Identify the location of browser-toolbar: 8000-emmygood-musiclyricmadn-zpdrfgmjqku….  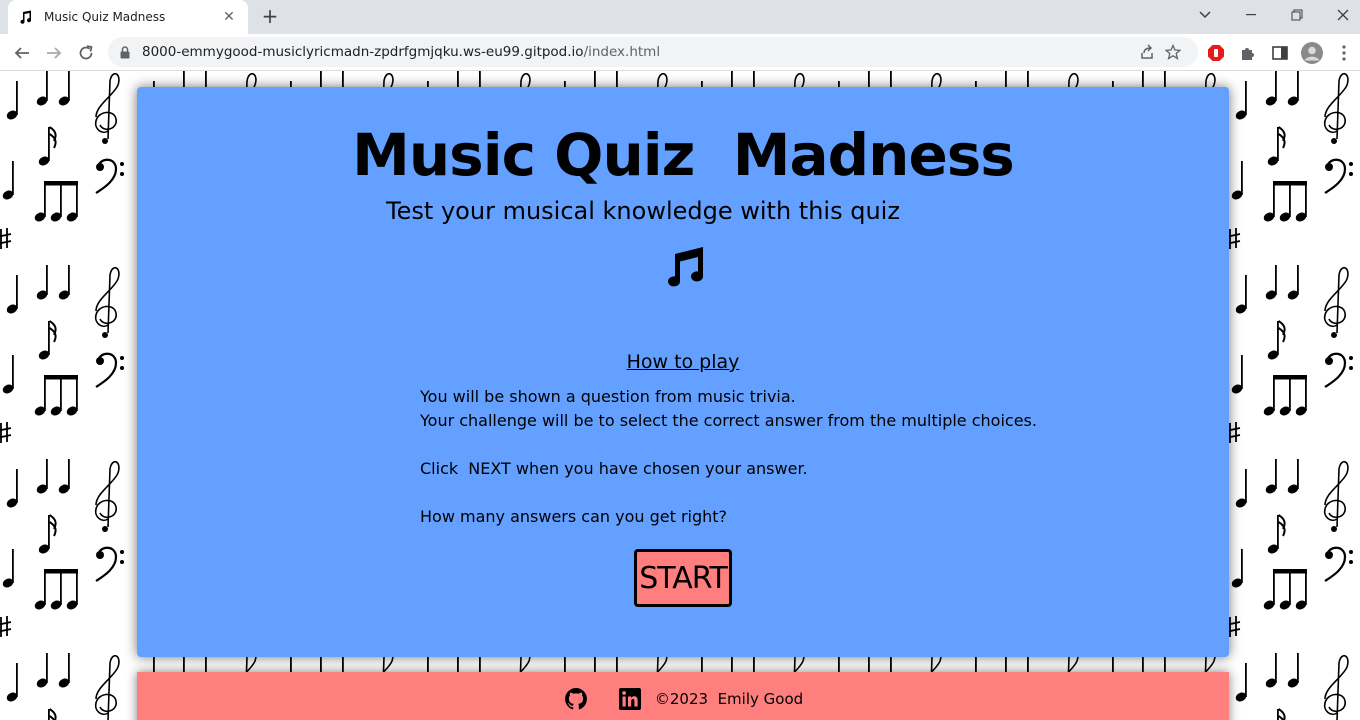
(680, 52).